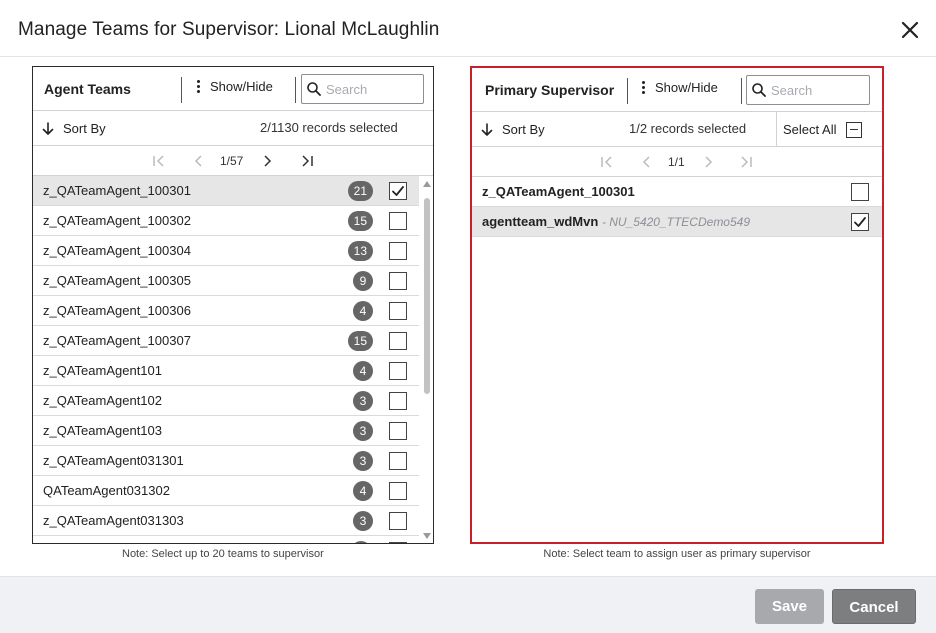  I want to click on primary-supervisor-sortbar: Sort By 1/2 records selected Select All, so click(677, 129).